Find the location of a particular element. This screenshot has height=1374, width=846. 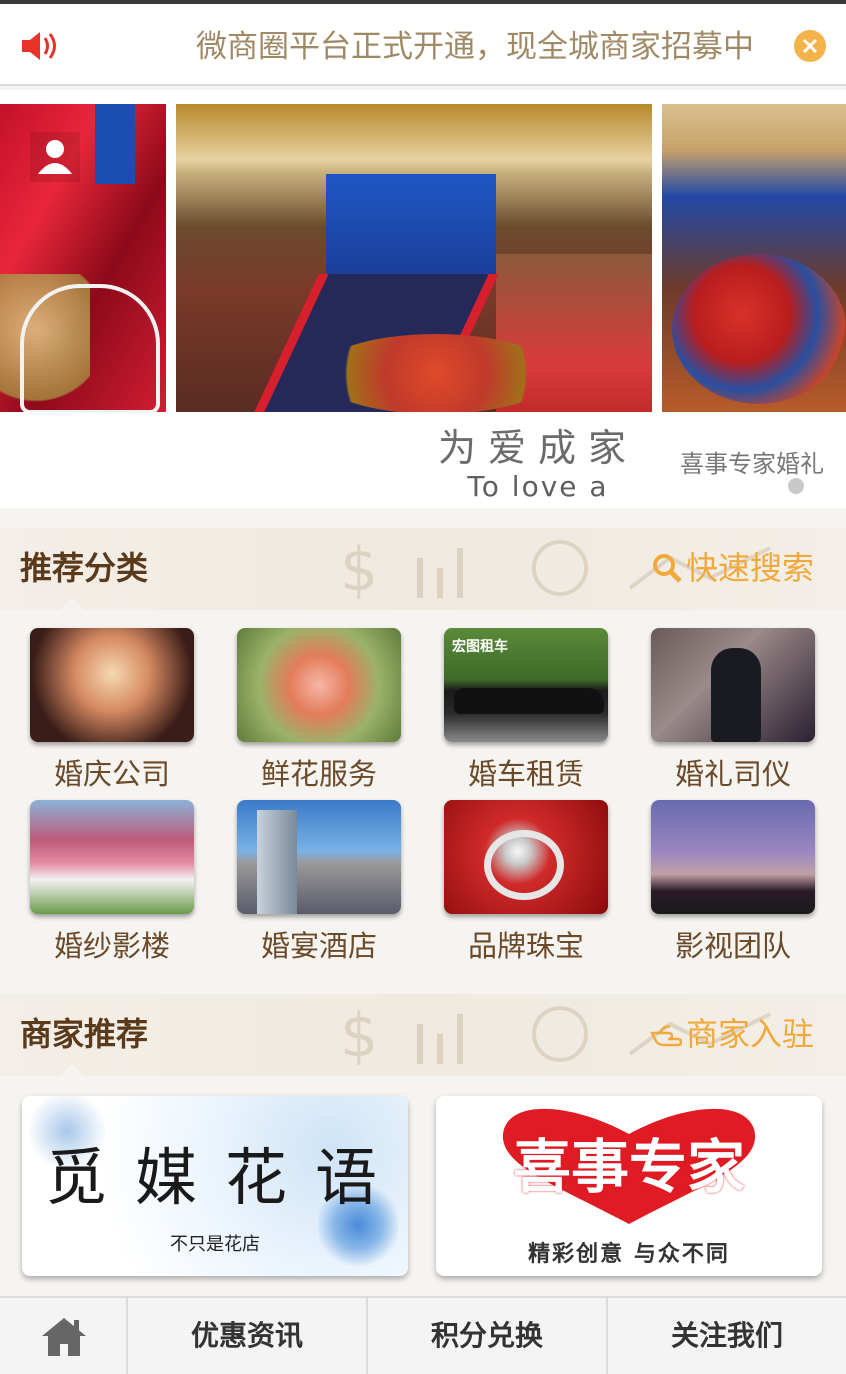

category-flowers: 鲜花服务 is located at coordinates (319, 710).